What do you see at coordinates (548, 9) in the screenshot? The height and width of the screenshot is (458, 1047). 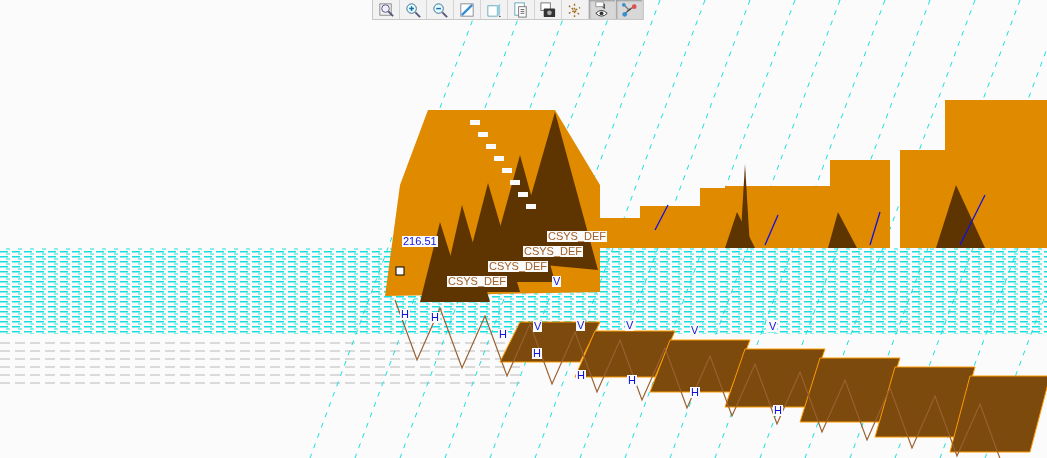 I see `camera-icon` at bounding box center [548, 9].